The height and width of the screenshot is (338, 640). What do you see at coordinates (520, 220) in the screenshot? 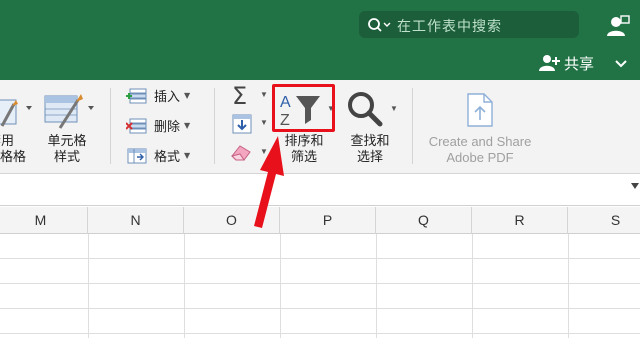
I see `column-header-r: R` at bounding box center [520, 220].